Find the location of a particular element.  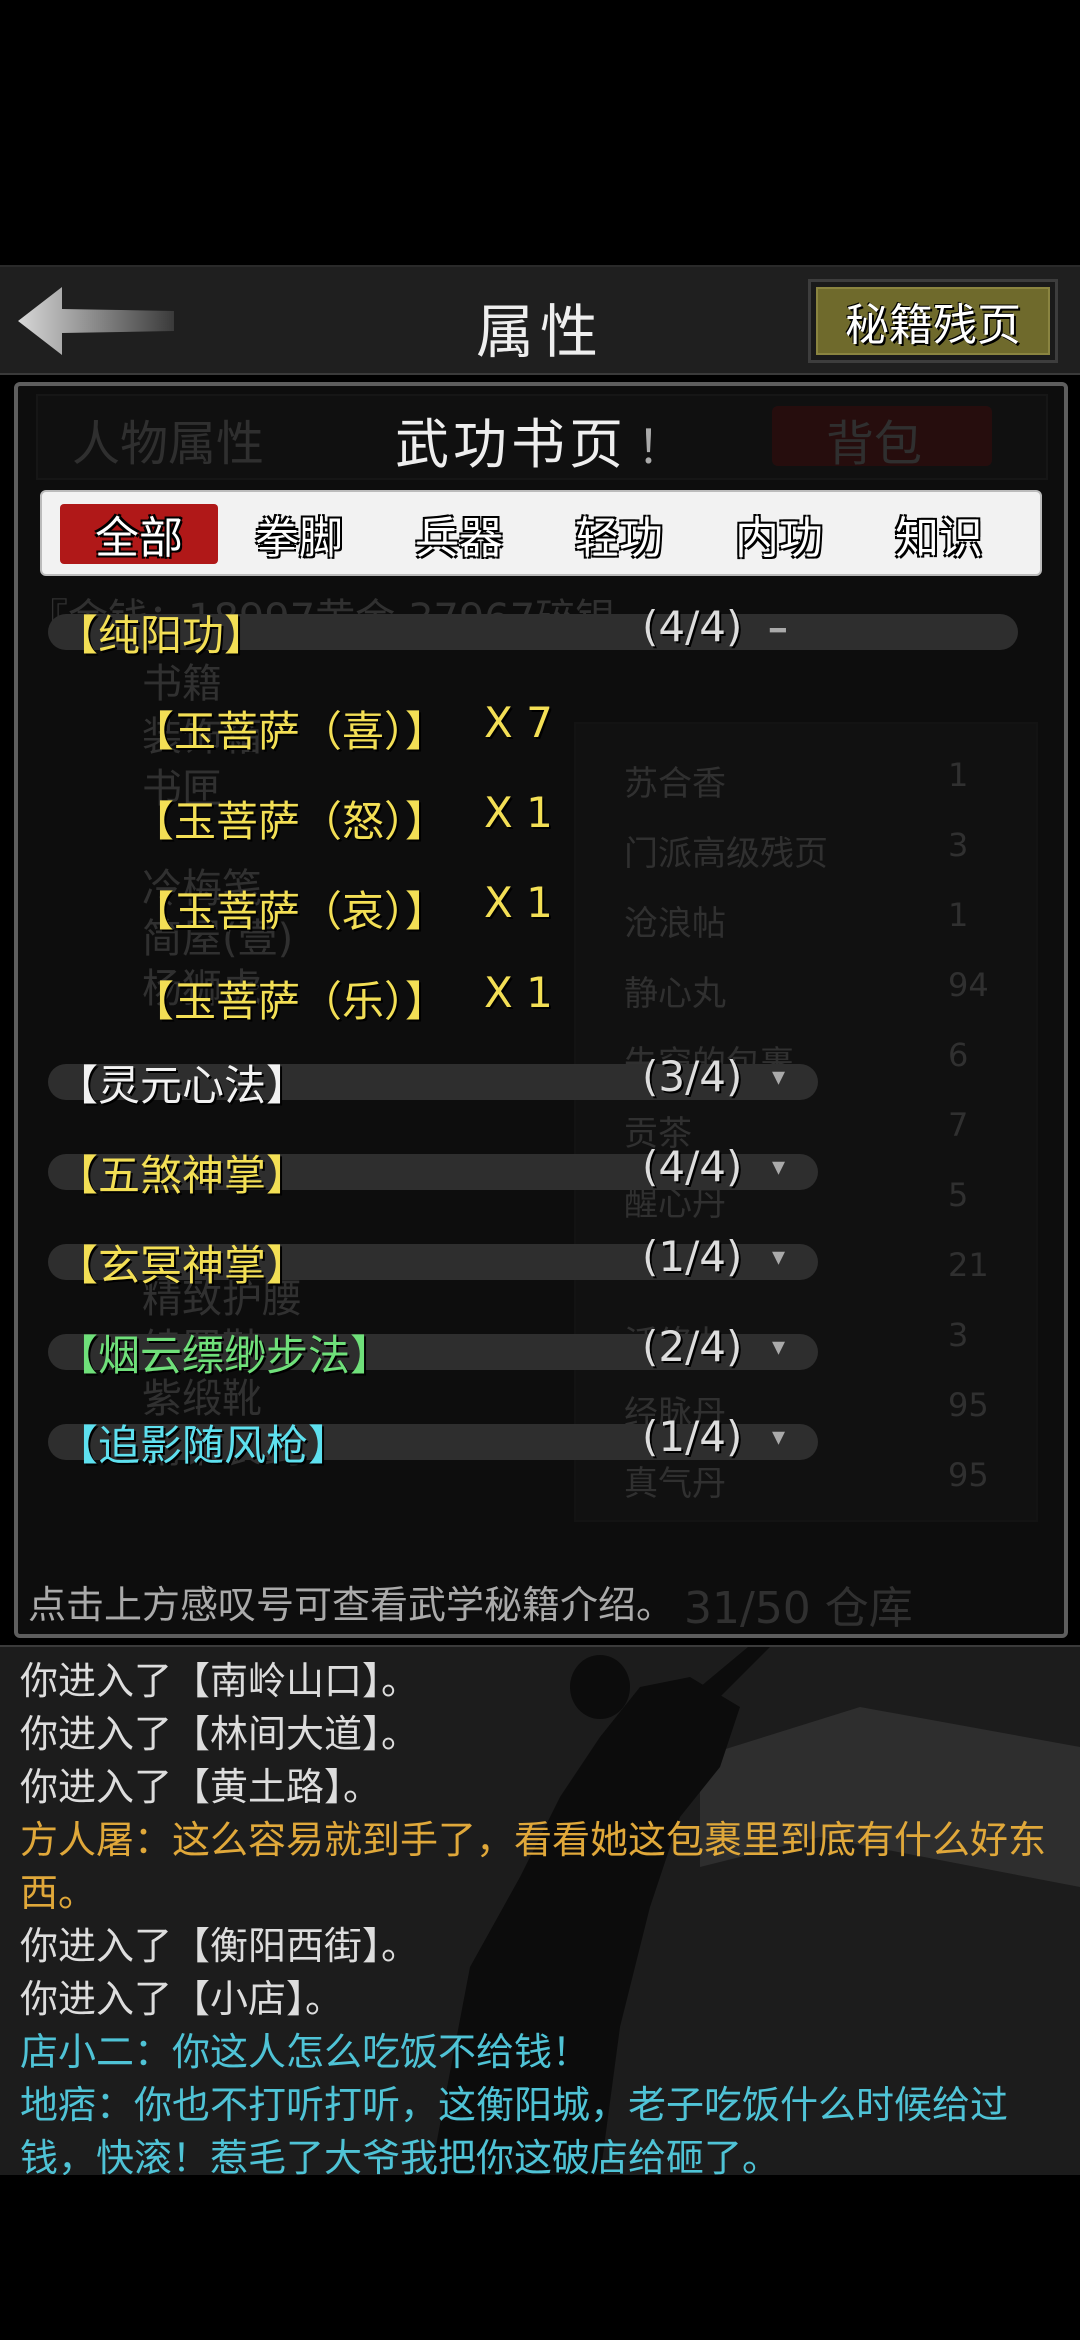

skill-group-name: 【纯阳功】 is located at coordinates (161, 635).